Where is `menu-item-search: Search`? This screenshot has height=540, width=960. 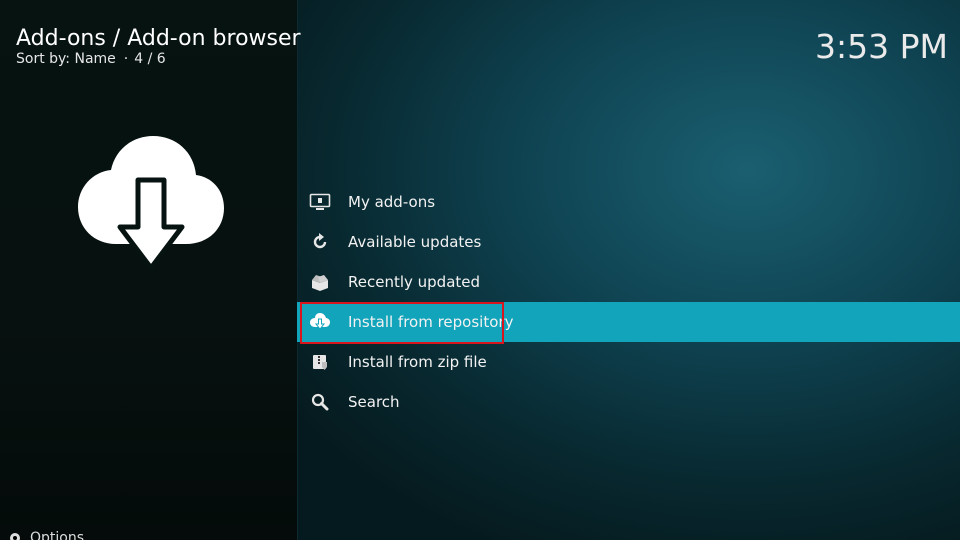
menu-item-search: Search is located at coordinates (628, 402).